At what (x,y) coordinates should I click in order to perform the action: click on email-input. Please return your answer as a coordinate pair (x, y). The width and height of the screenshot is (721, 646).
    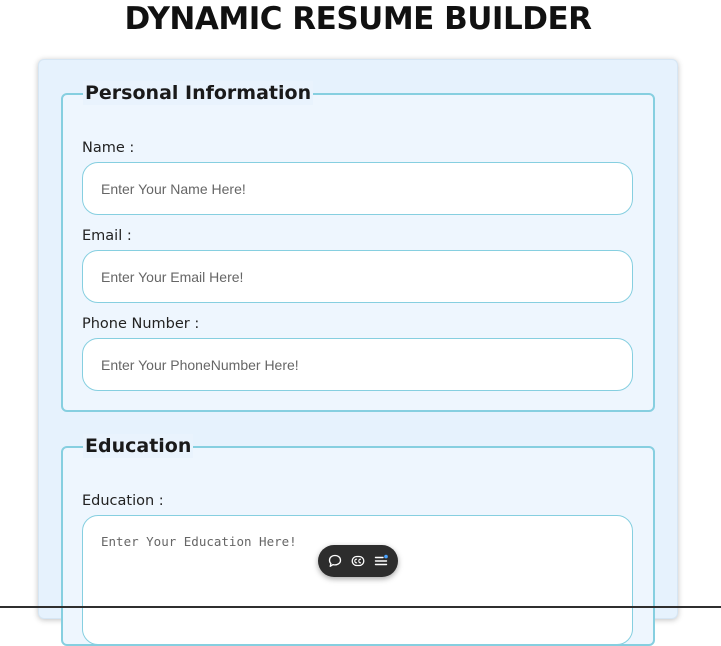
    Looking at the image, I should click on (357, 276).